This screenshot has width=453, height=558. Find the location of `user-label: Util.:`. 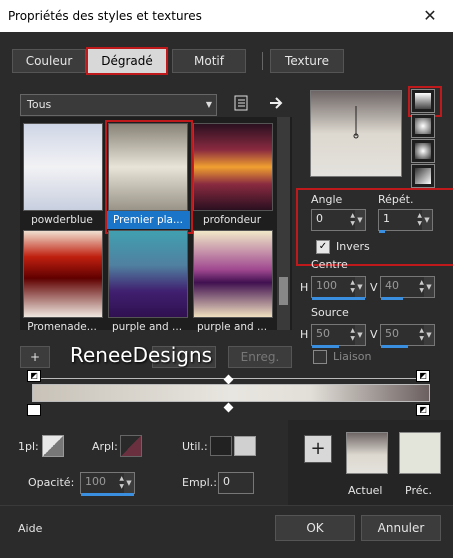

user-label: Util.: is located at coordinates (195, 446).